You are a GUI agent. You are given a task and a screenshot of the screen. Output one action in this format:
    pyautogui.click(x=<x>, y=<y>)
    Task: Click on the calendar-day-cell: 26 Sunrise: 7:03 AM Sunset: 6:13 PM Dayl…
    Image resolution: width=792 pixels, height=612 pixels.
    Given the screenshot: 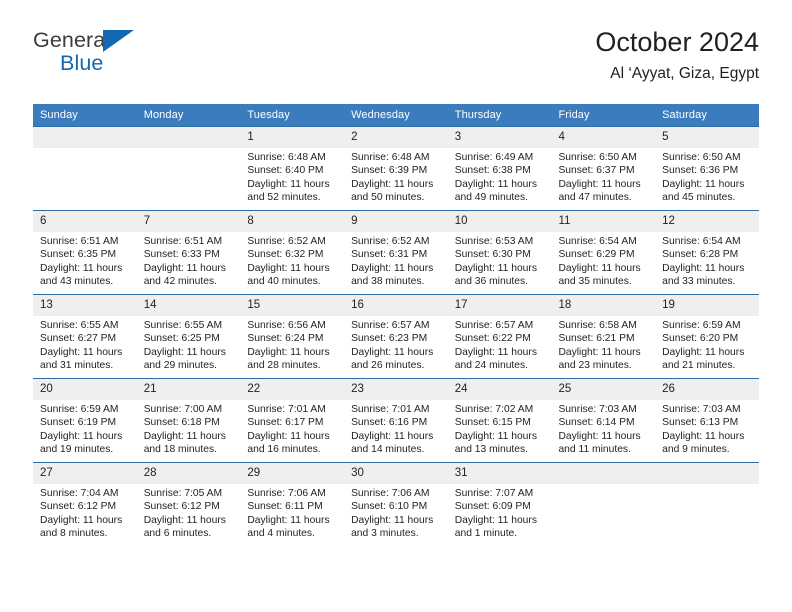 What is the action you would take?
    pyautogui.click(x=707, y=420)
    